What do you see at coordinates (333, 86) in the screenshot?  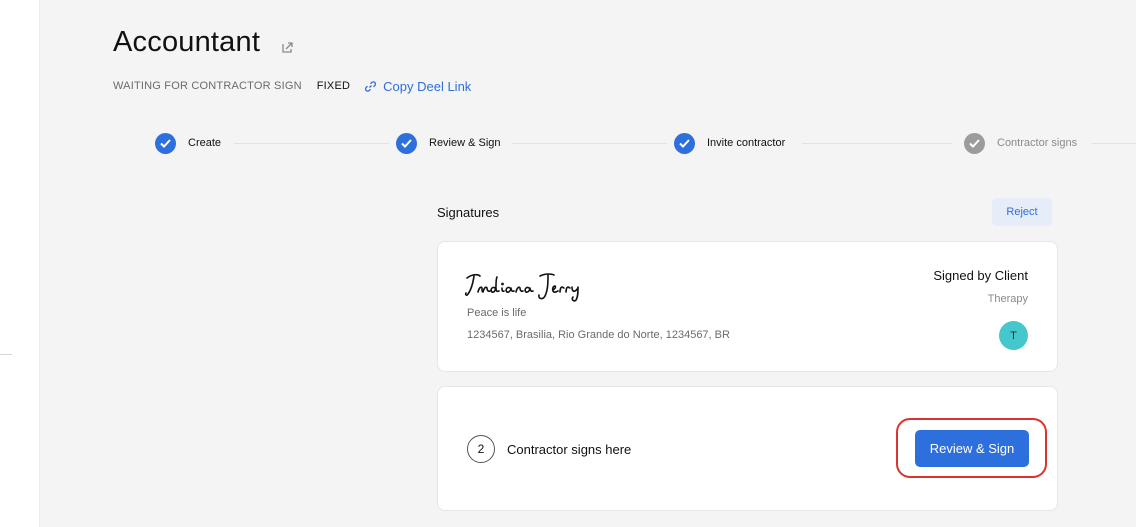 I see `contract-type-badge: FIXED` at bounding box center [333, 86].